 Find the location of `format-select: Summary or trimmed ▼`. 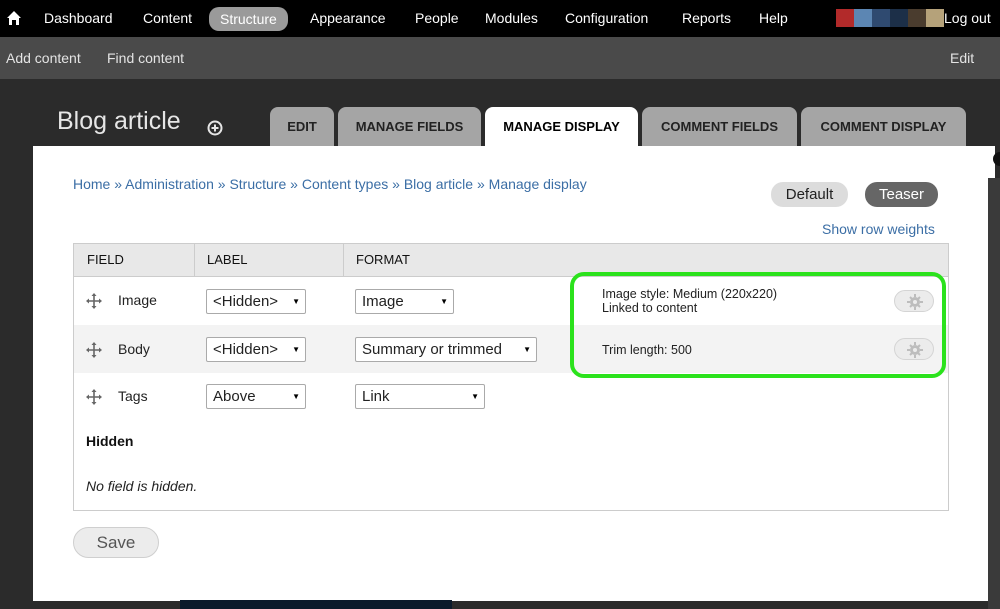

format-select: Summary or trimmed ▼ is located at coordinates (446, 349).